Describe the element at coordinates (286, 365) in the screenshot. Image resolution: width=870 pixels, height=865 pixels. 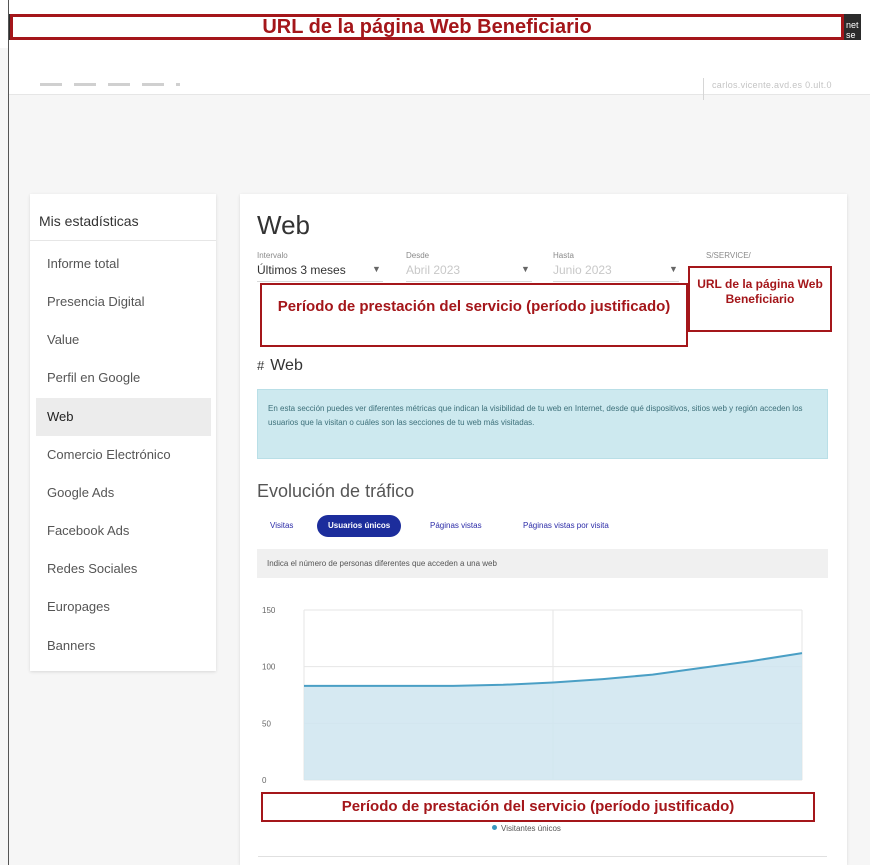
I see `section-title: Web` at that location.